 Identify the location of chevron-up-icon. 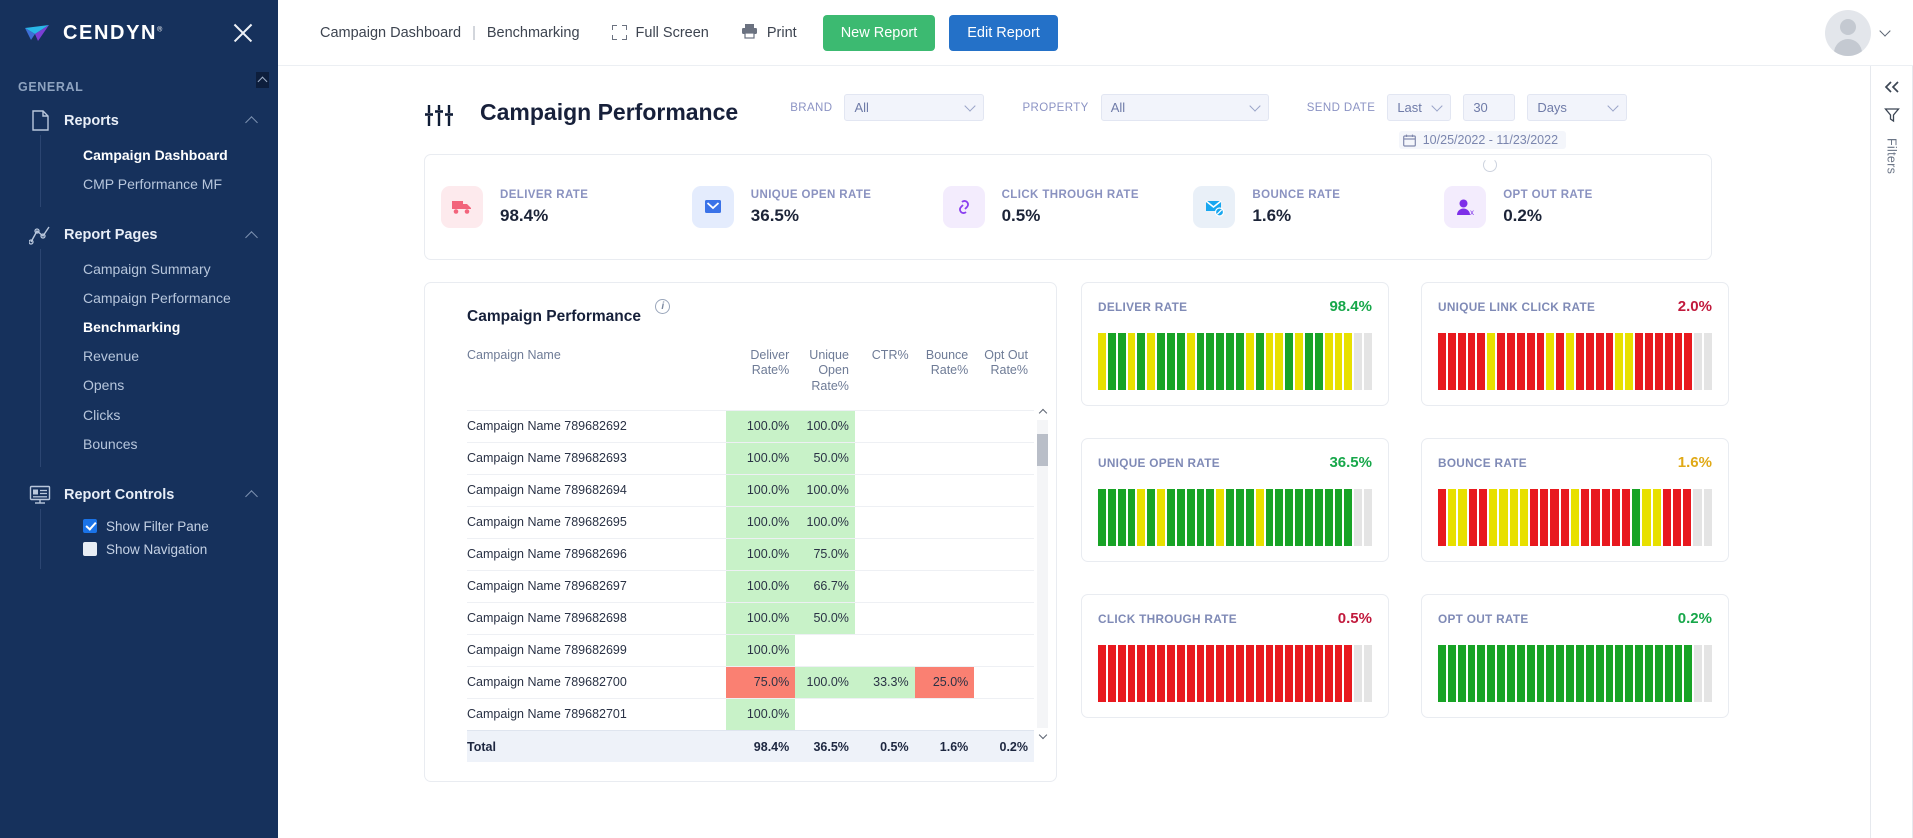
(251, 237).